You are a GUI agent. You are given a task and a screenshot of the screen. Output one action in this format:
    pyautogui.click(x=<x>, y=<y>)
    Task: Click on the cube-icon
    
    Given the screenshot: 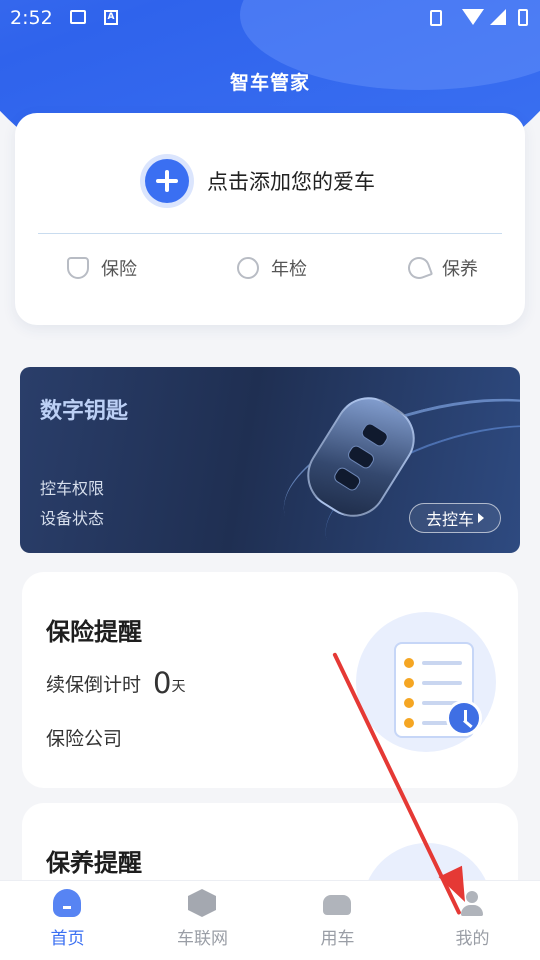 What is the action you would take?
    pyautogui.click(x=202, y=903)
    